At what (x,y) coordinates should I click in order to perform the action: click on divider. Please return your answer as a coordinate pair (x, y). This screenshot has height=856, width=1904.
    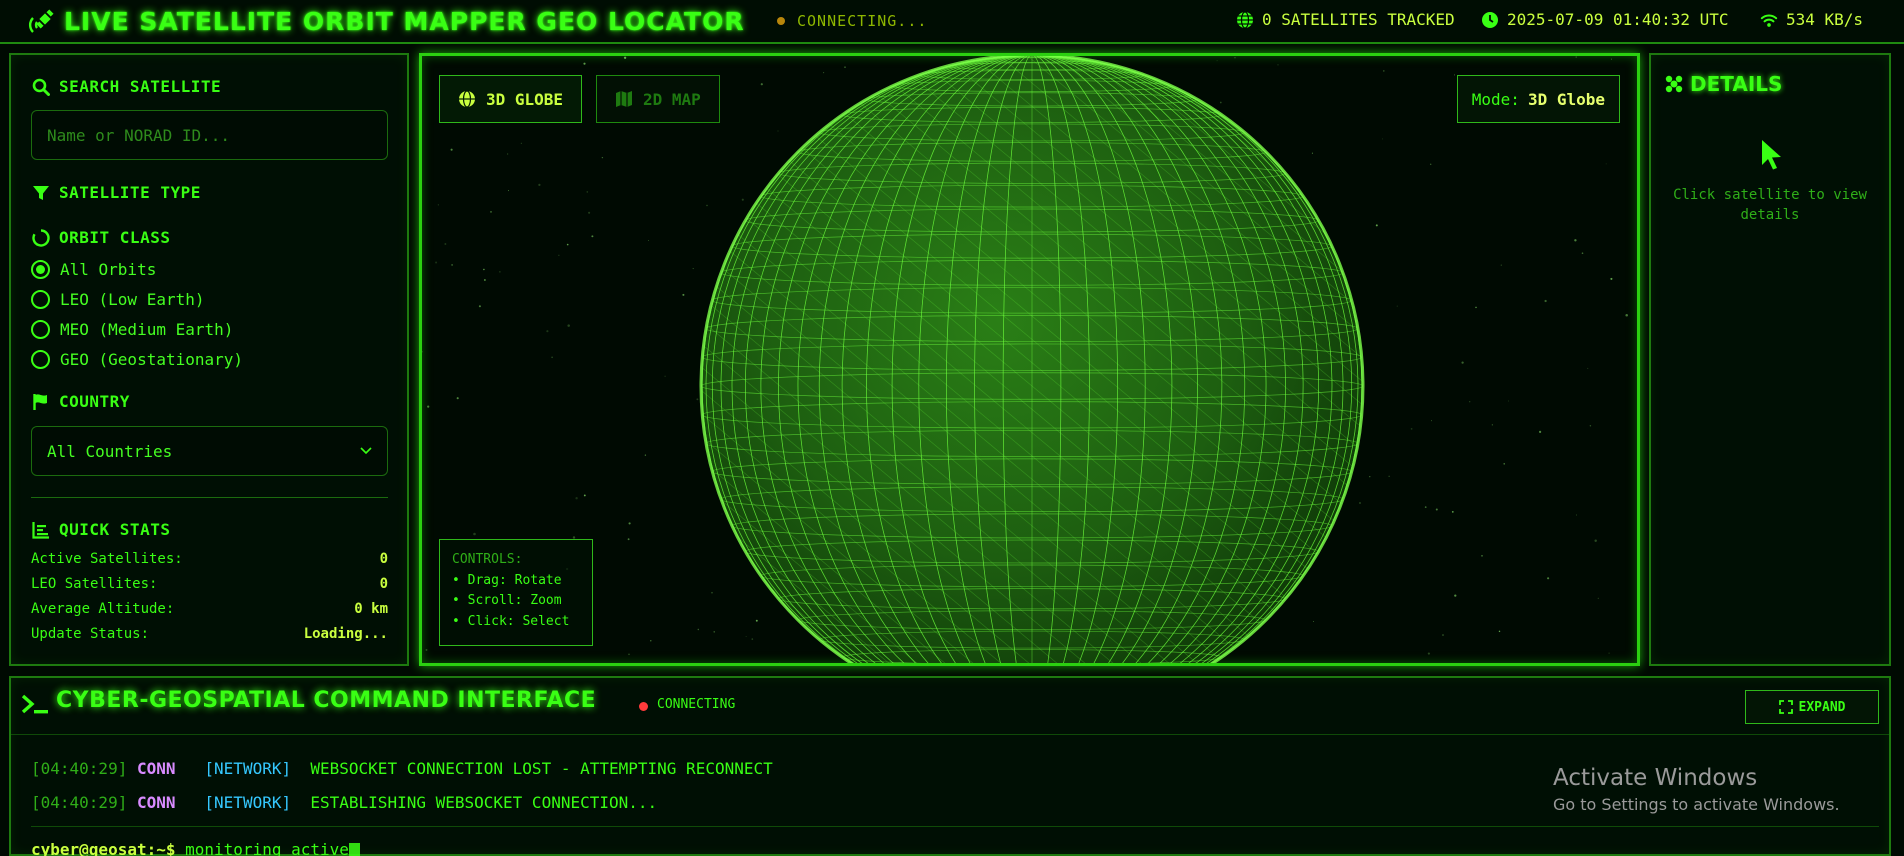
    Looking at the image, I should click on (209, 497).